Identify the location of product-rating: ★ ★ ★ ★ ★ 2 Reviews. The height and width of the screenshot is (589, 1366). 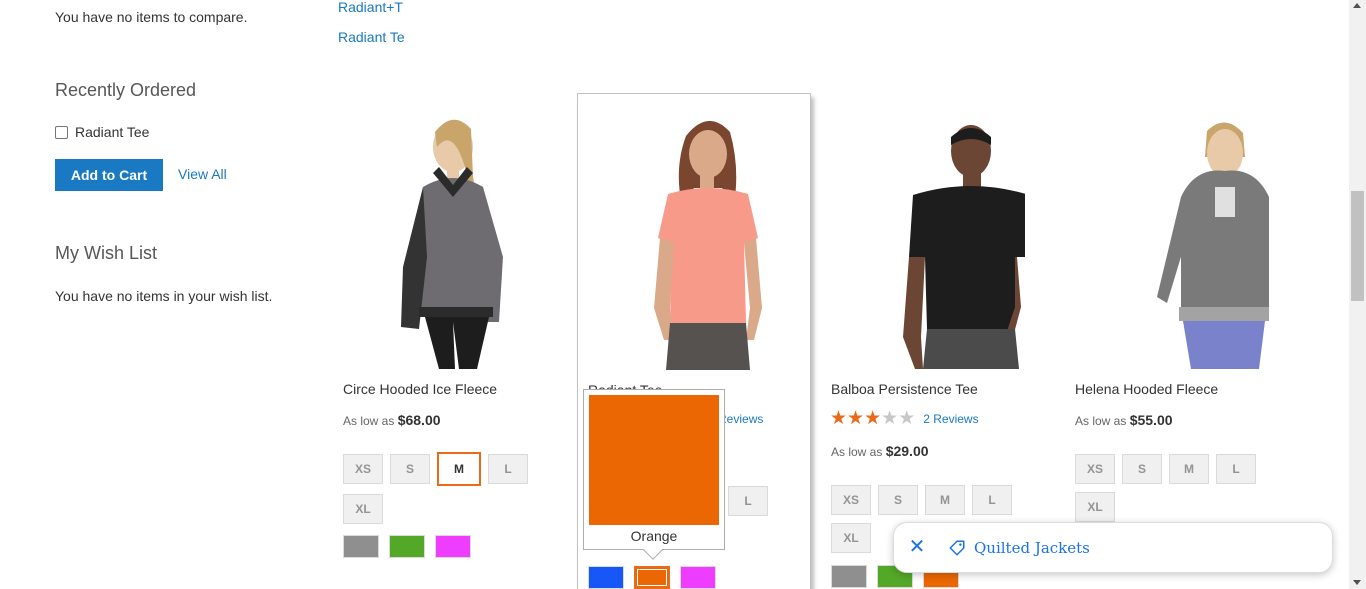
(904, 418).